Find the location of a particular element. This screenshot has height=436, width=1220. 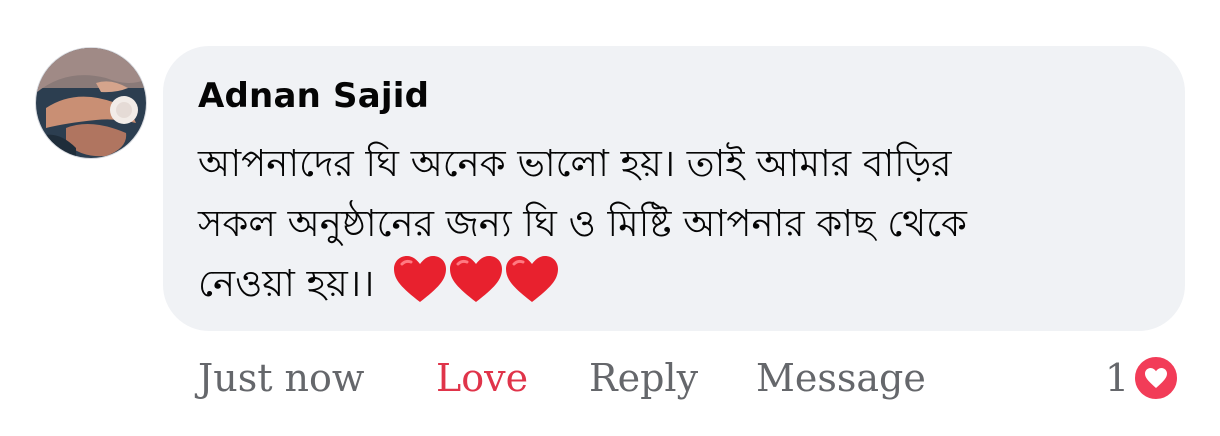

profile-photo-icon is located at coordinates (91, 103).